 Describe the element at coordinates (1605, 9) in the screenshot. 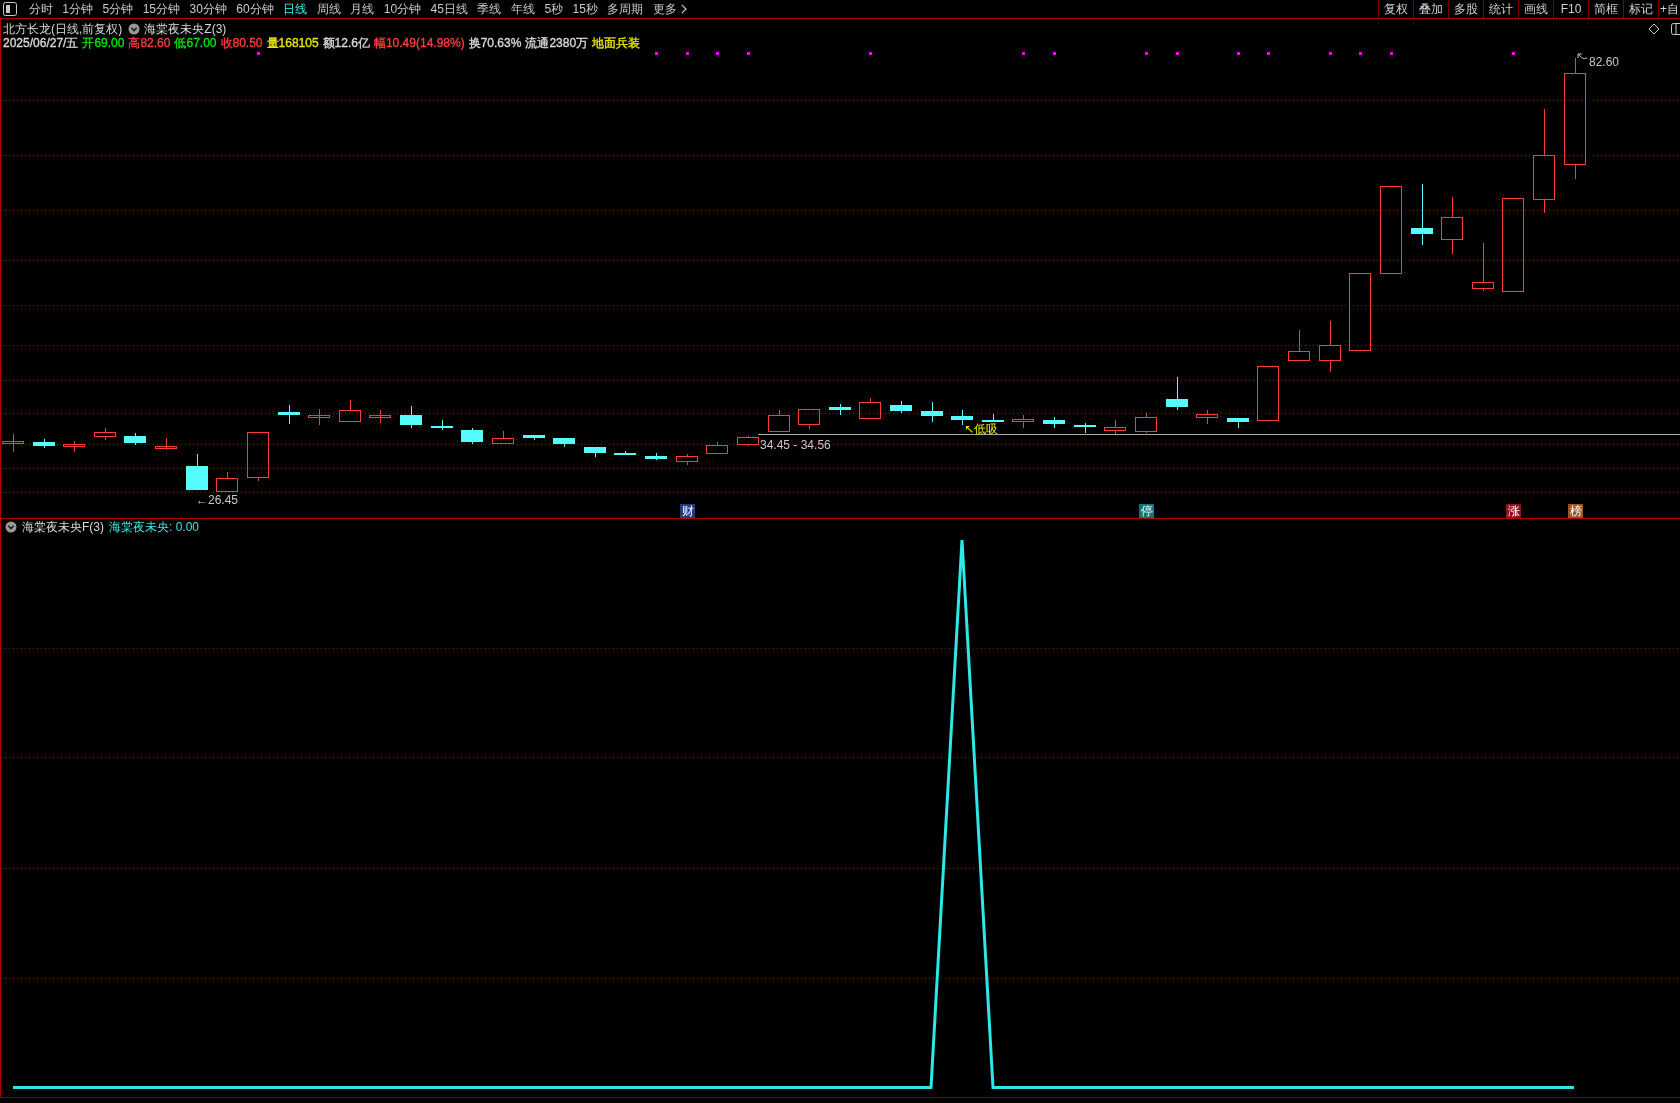

I see `toolbar-button: 简框` at that location.